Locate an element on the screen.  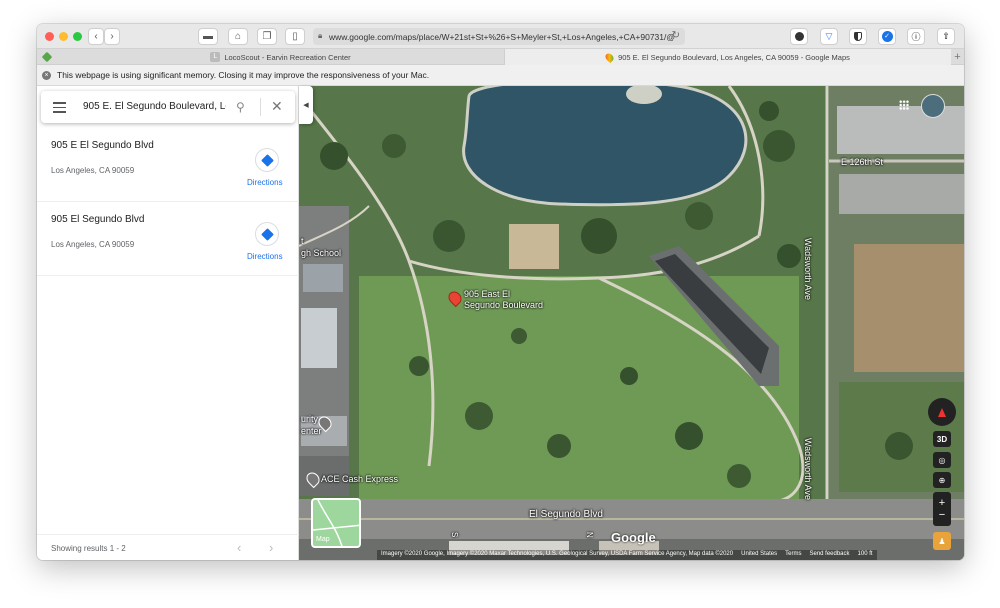
close-banner-icon: × is located at coordinates (46, 75).